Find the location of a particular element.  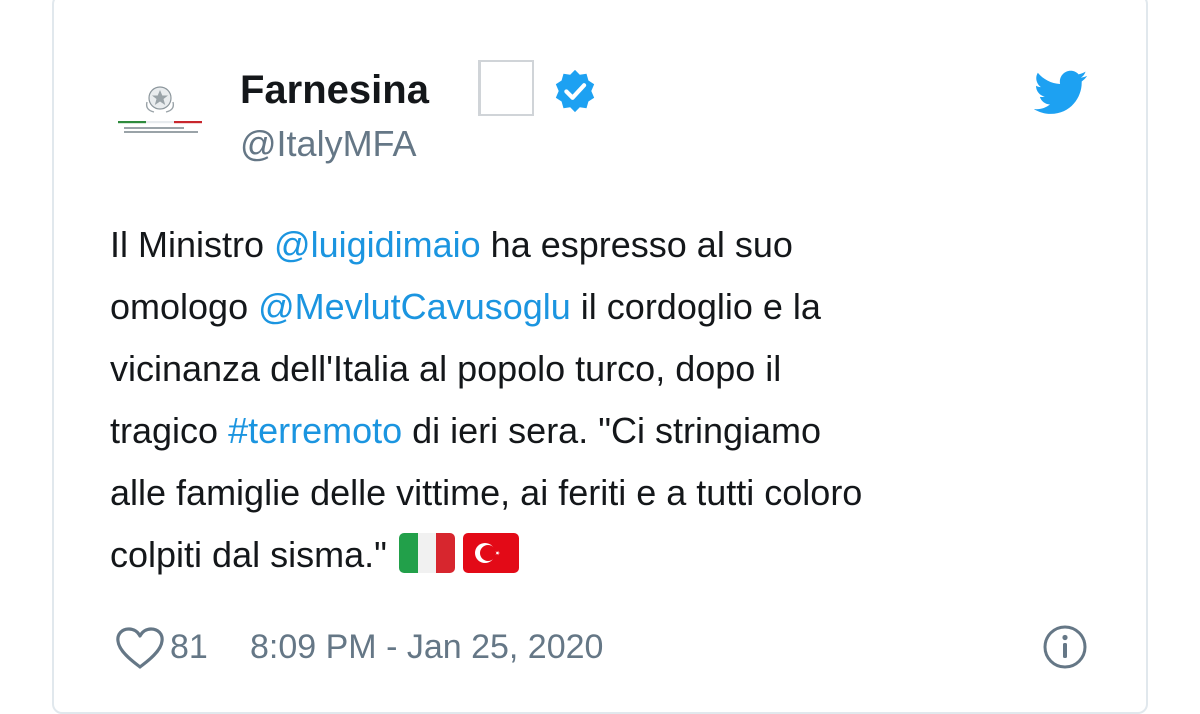

avatar is located at coordinates (160, 120).